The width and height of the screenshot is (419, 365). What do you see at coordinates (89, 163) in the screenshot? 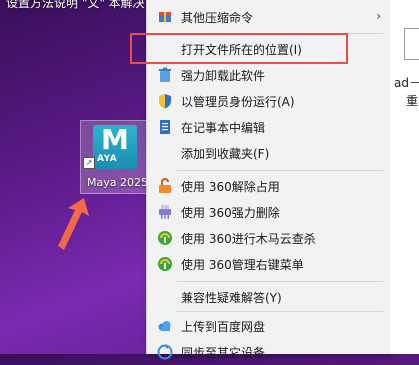
I see `shortcut-arrow-icon: ↗` at bounding box center [89, 163].